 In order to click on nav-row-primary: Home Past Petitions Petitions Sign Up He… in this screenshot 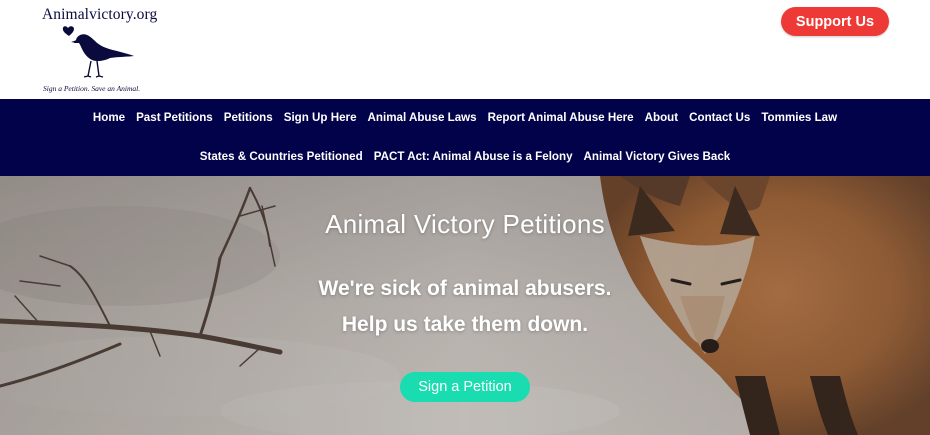, I will do `click(465, 118)`.